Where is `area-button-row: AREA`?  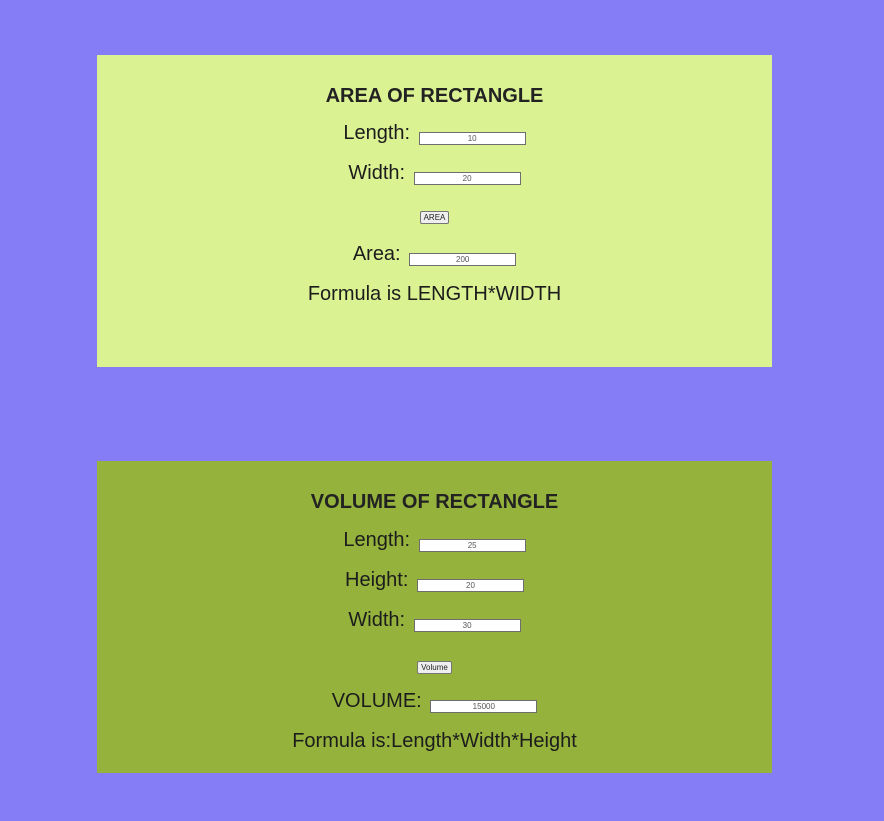 area-button-row: AREA is located at coordinates (434, 215).